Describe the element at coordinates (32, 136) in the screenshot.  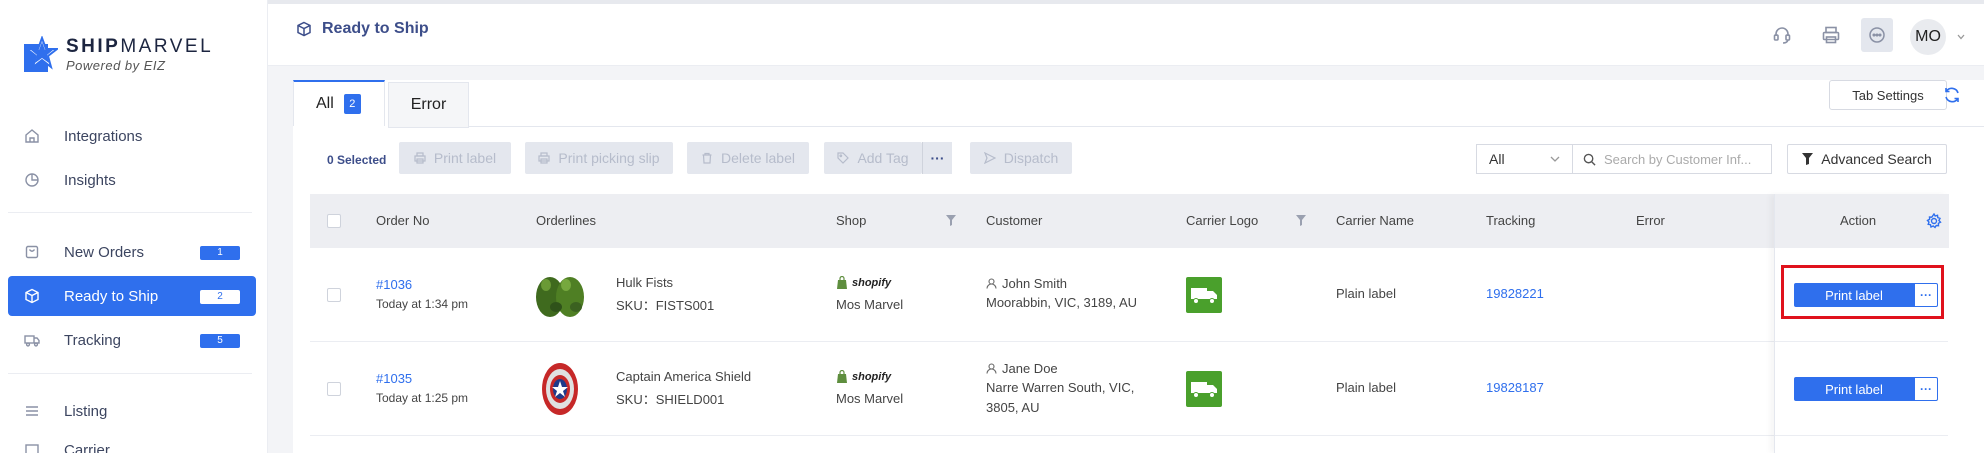
I see `home-icon` at that location.